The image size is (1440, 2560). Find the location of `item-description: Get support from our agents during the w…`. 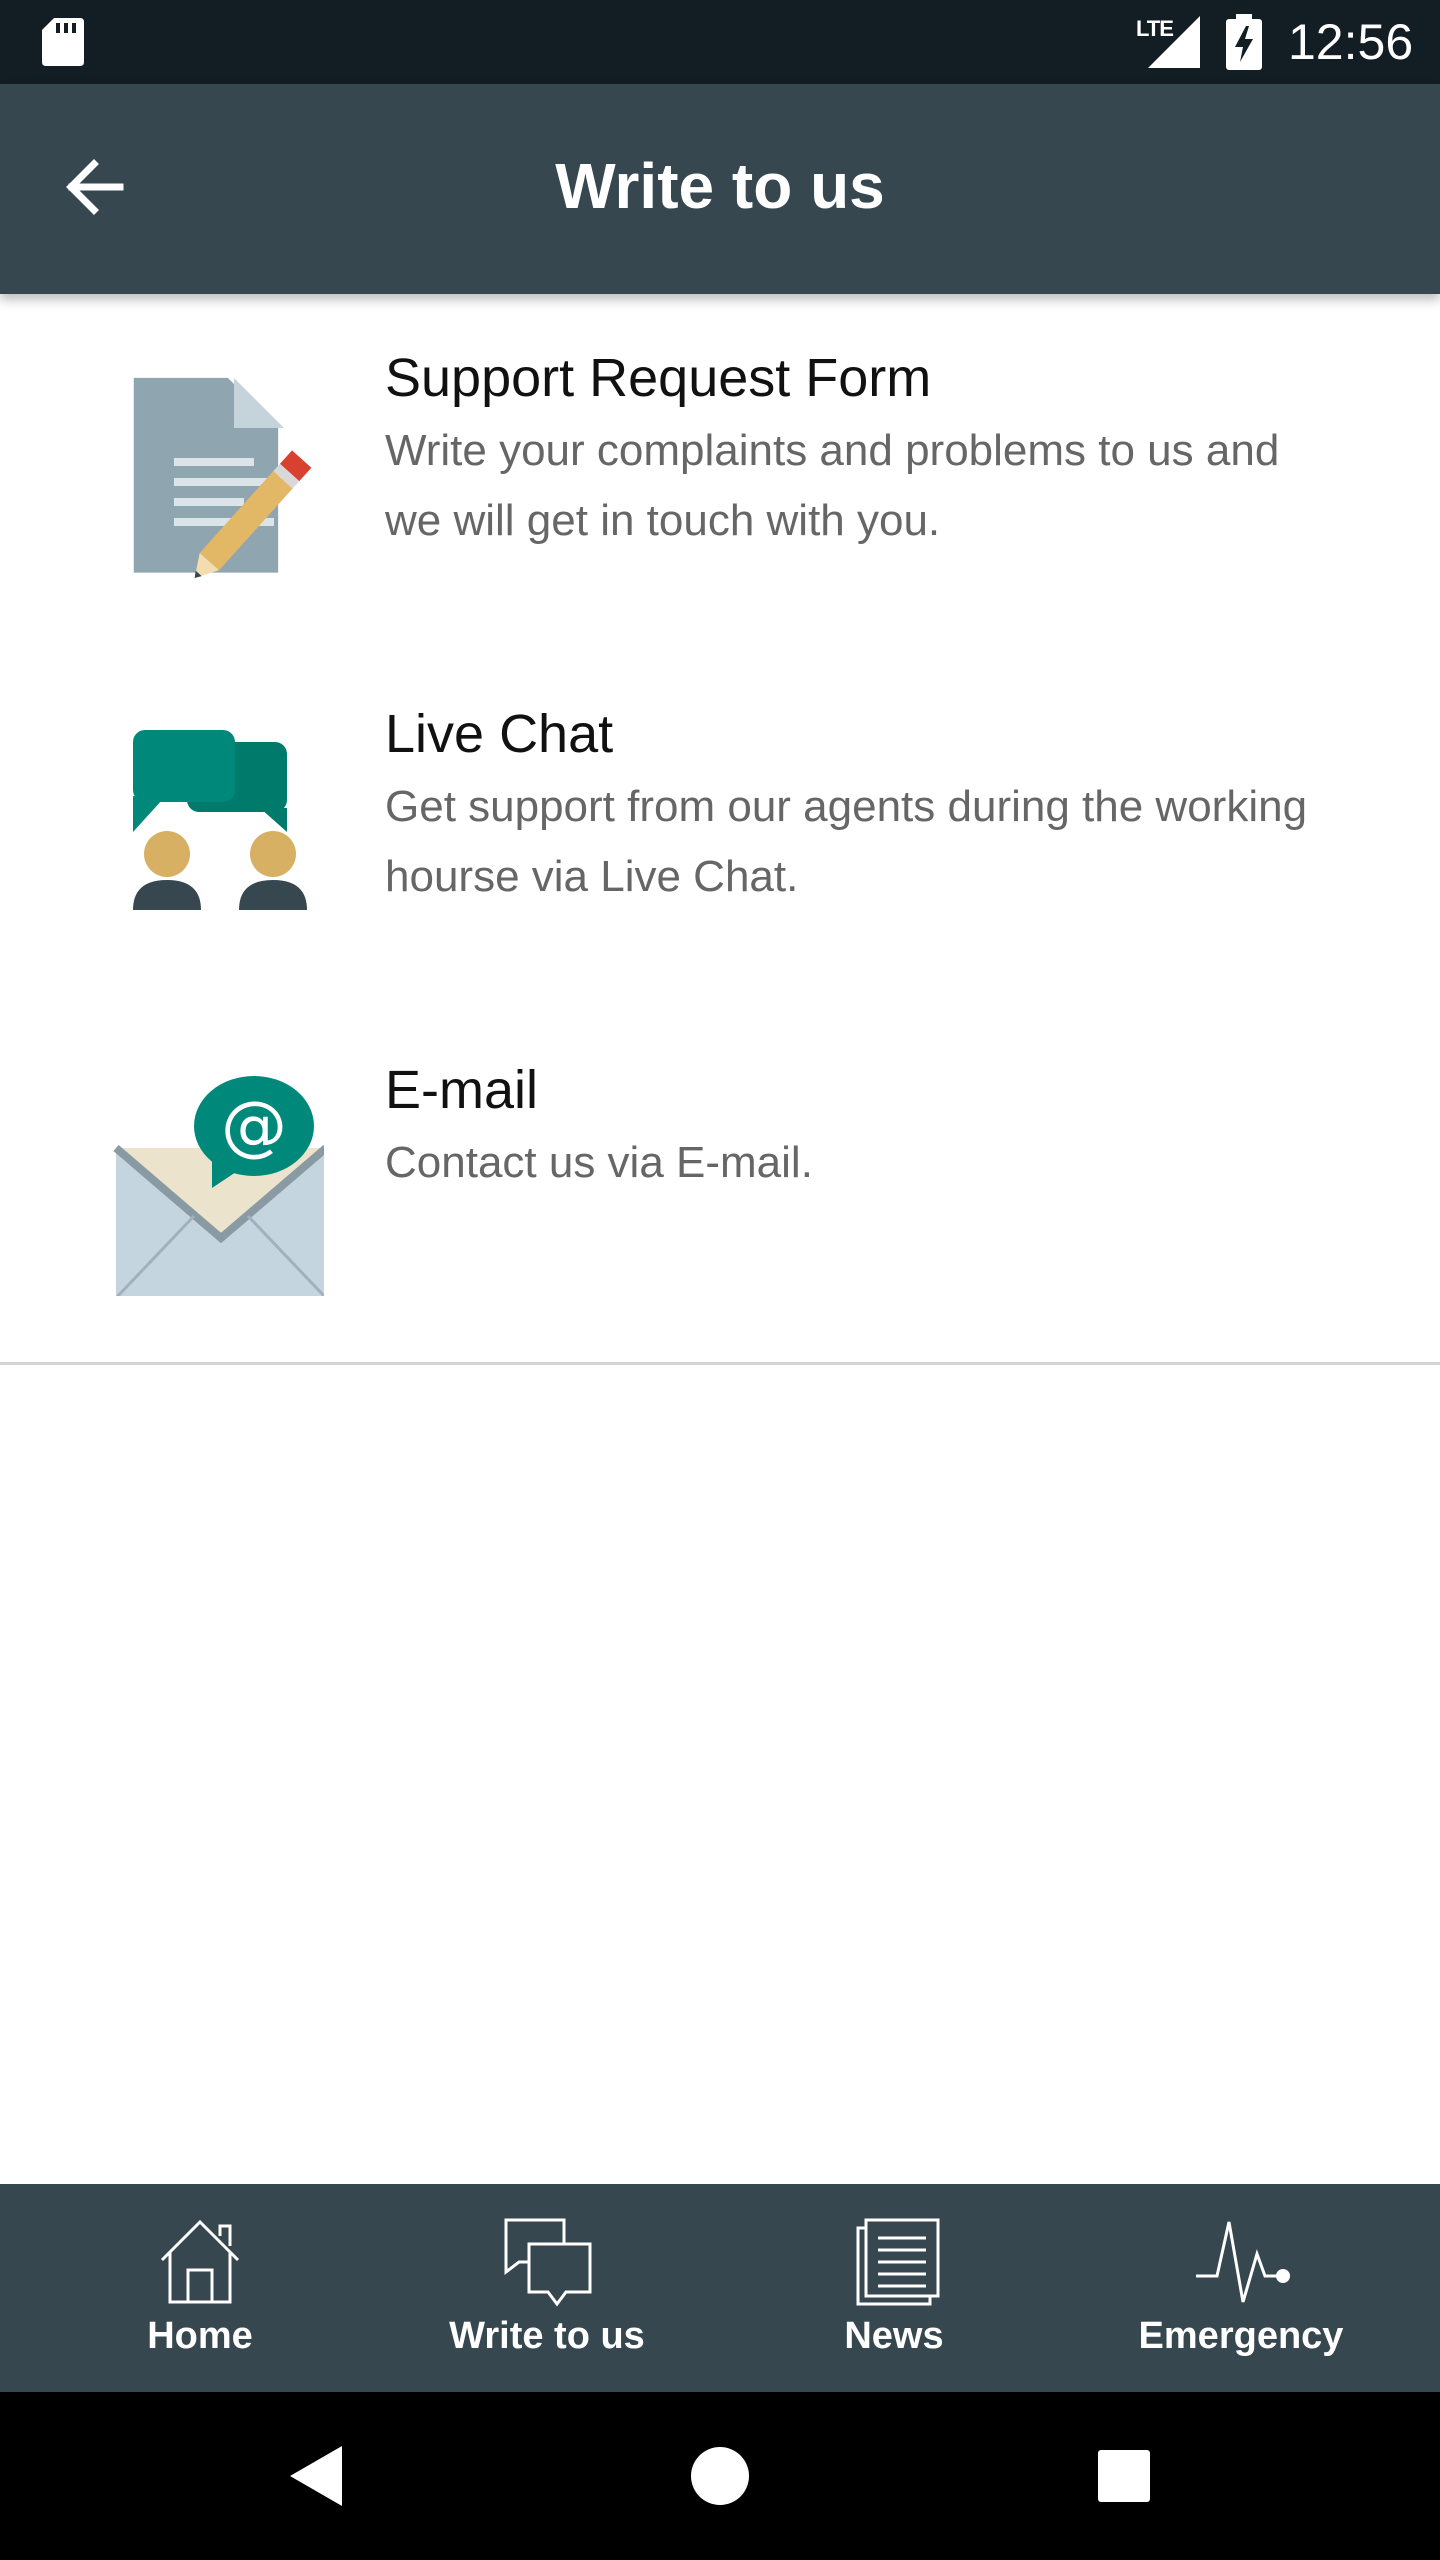

item-description: Get support from our agents during the w… is located at coordinates (846, 841).